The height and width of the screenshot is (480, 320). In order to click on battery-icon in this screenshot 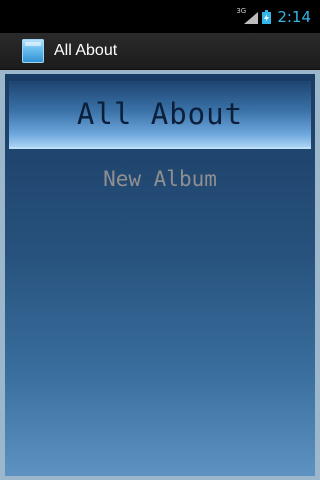, I will do `click(267, 16)`.